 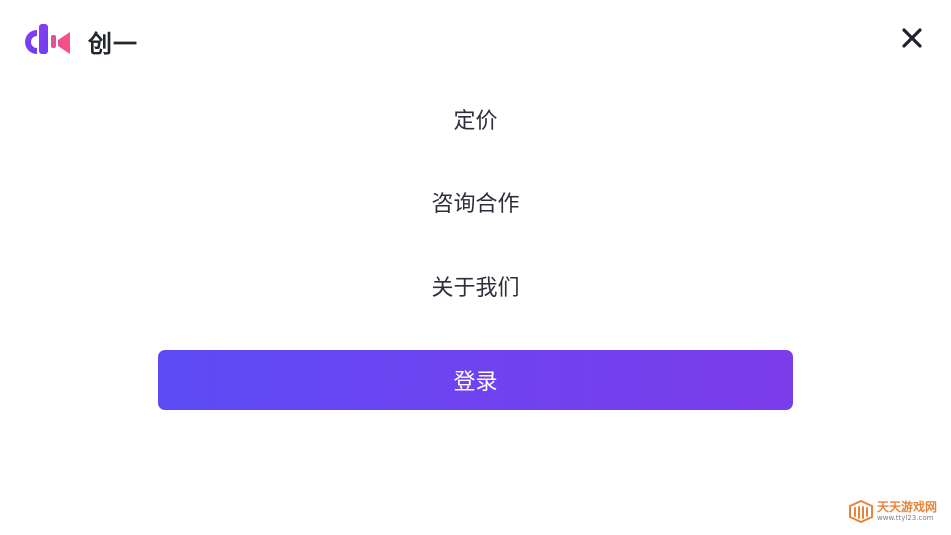 I want to click on close-button, so click(x=912, y=38).